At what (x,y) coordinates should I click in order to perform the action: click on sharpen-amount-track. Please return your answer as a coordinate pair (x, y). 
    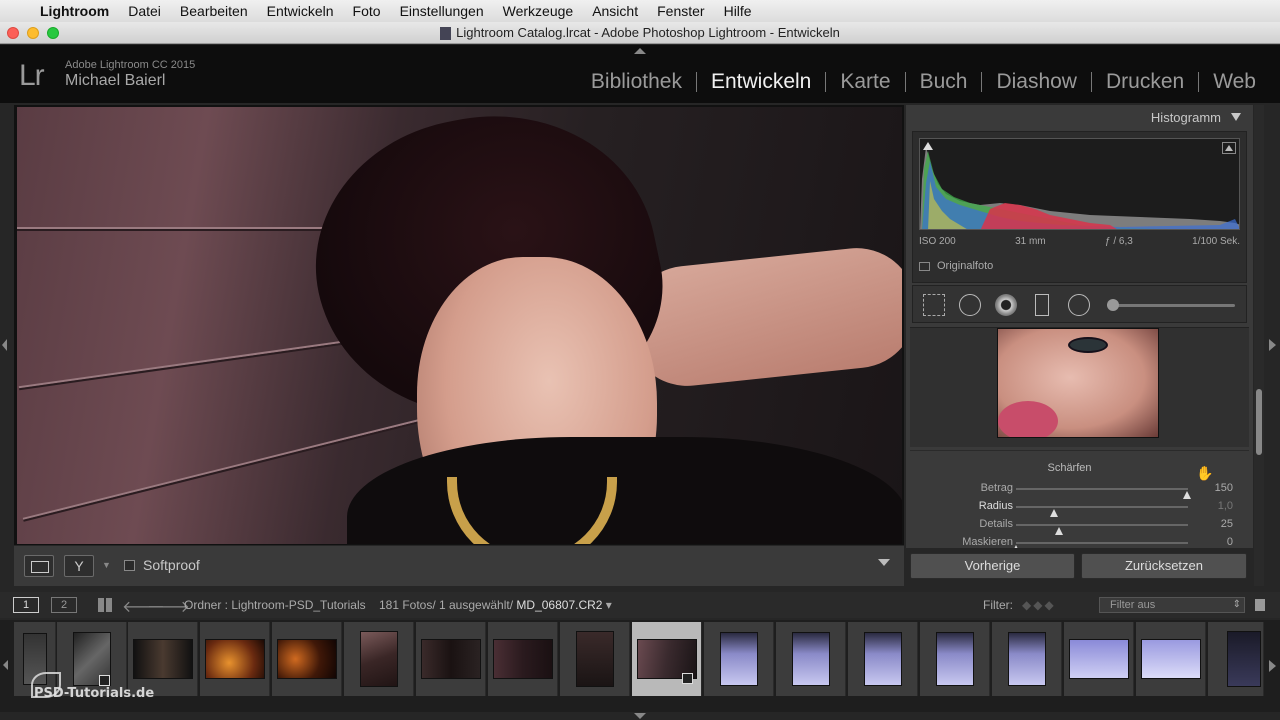
    Looking at the image, I should click on (1103, 493).